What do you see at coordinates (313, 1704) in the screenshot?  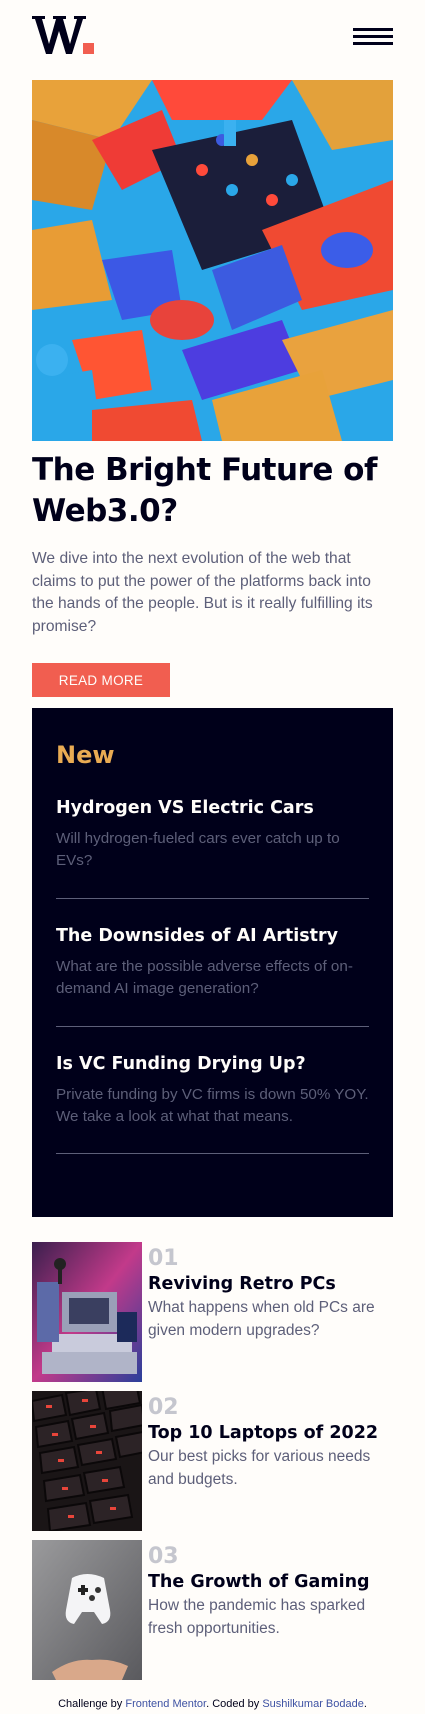 I see `author-link: Sushilkumar Bodade` at bounding box center [313, 1704].